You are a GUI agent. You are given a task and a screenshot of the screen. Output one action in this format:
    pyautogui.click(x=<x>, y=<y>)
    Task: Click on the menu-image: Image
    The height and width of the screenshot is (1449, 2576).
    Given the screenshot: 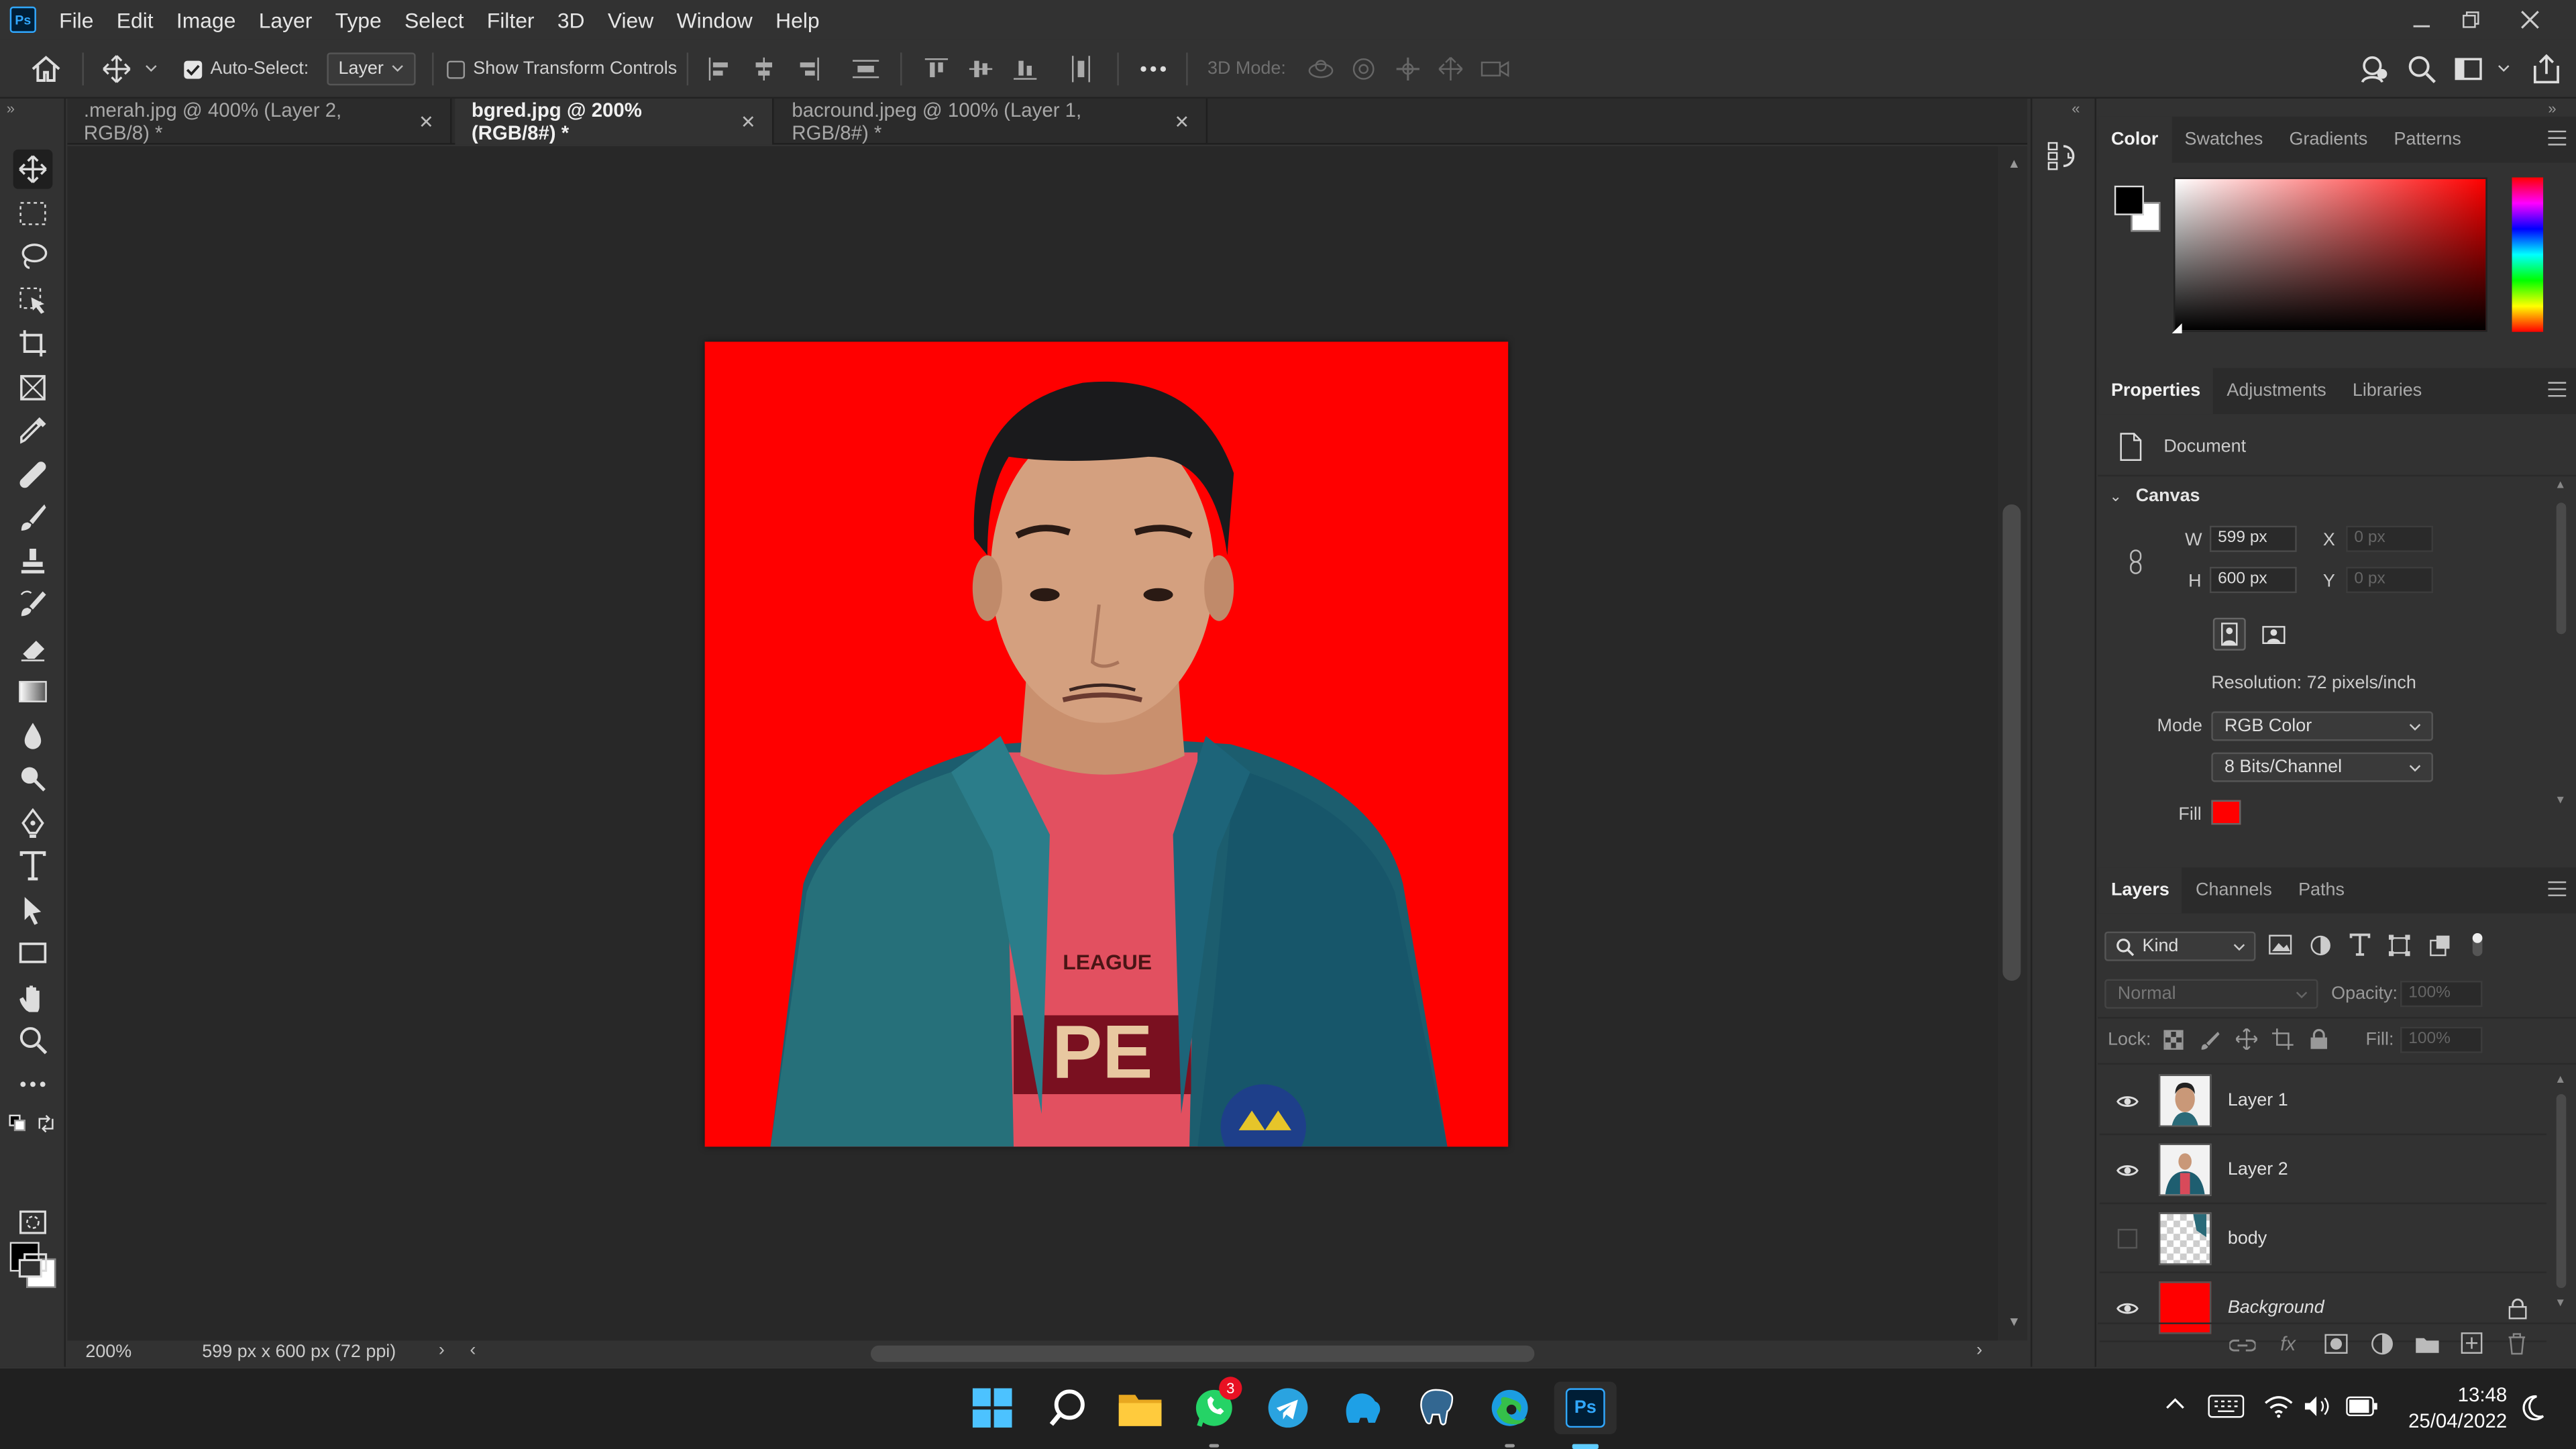 What is the action you would take?
    pyautogui.click(x=206, y=19)
    